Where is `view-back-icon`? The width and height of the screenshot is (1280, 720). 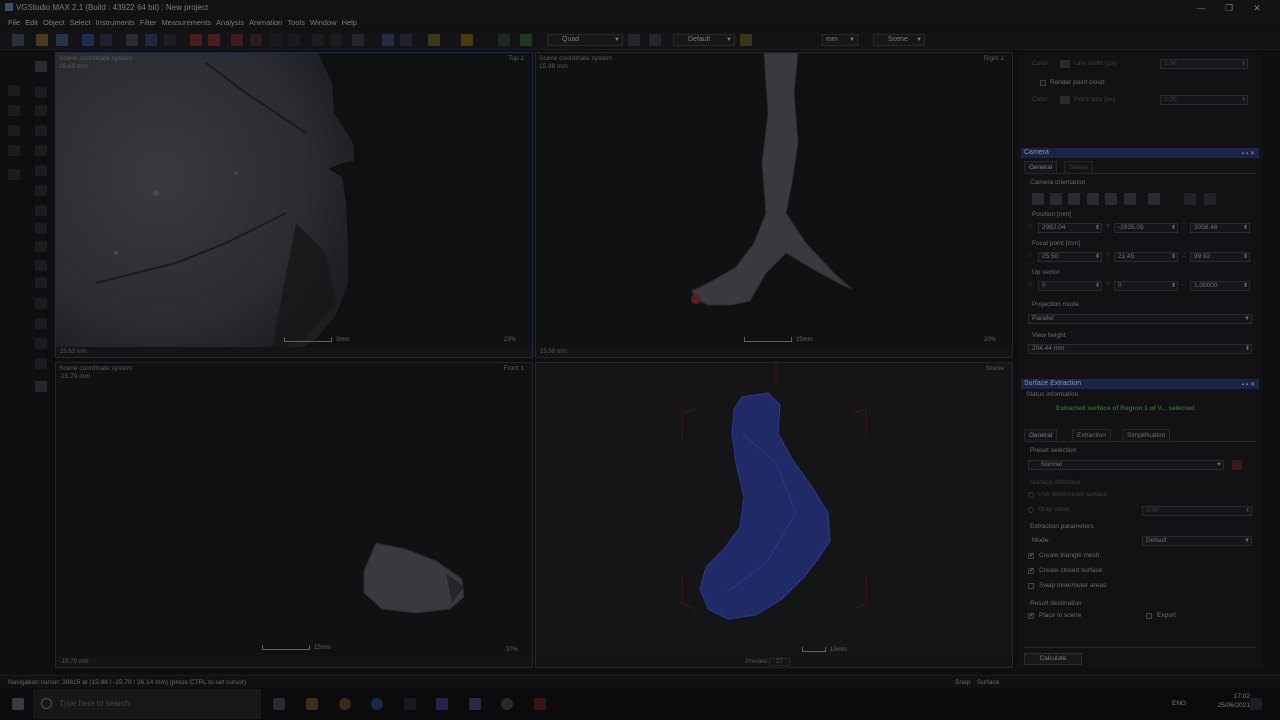 view-back-icon is located at coordinates (1056, 199).